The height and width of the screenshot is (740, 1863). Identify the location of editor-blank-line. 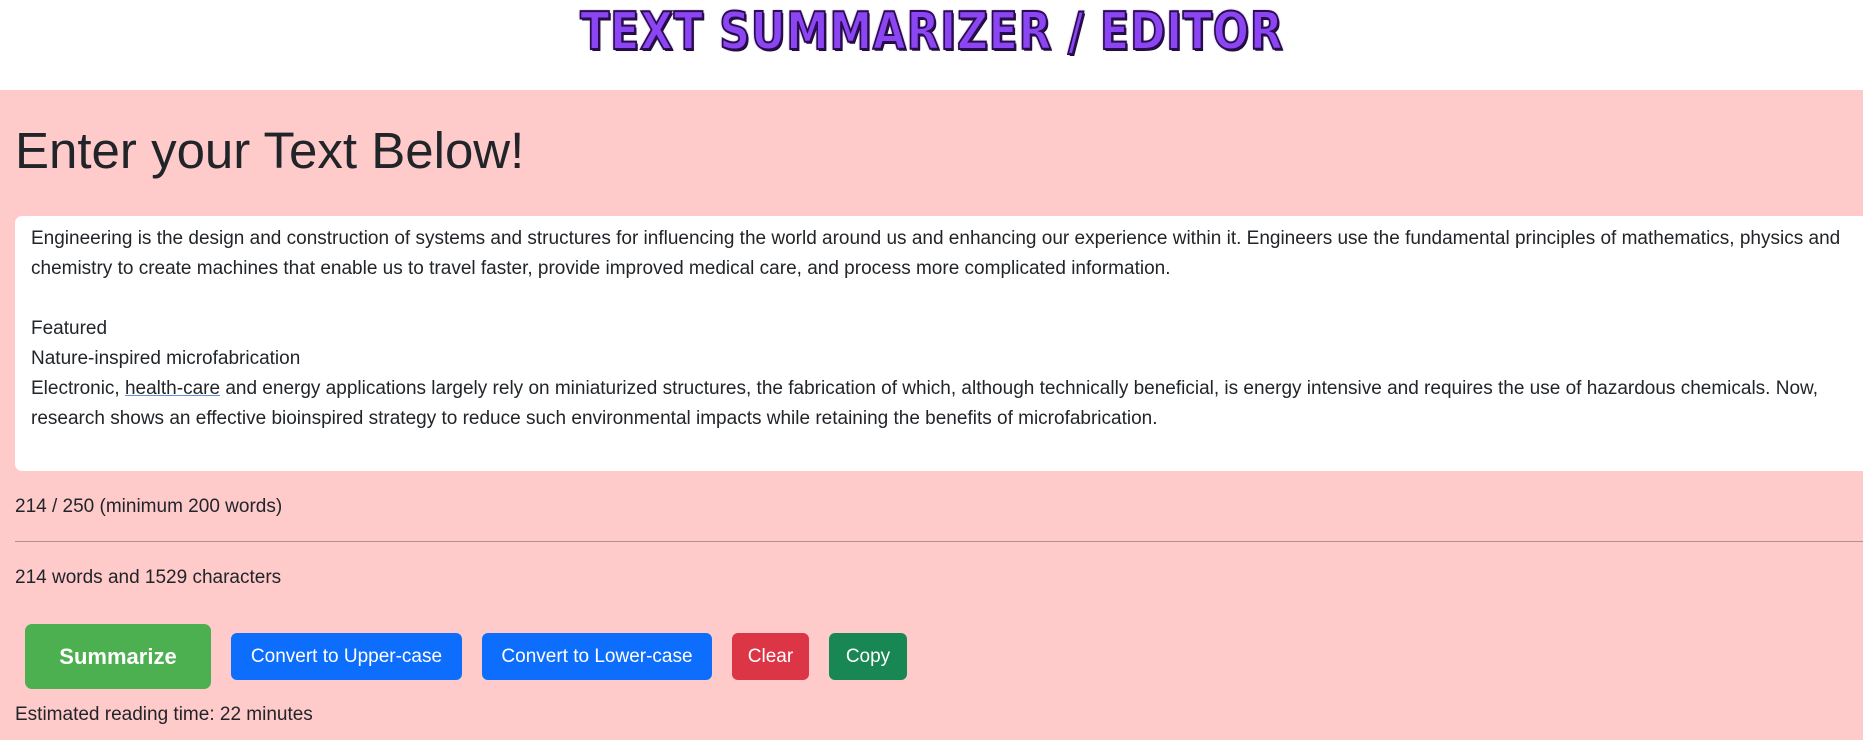
(944, 299).